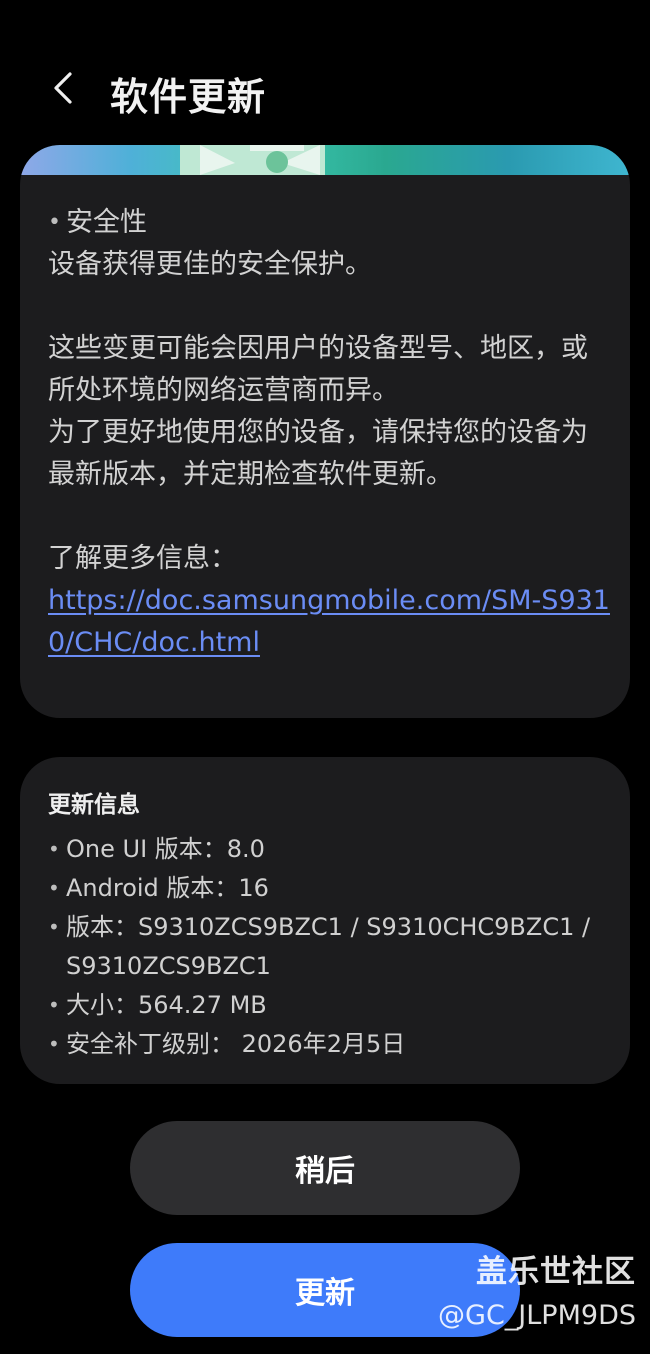 Image resolution: width=650 pixels, height=1354 pixels. Describe the element at coordinates (166, 1005) in the screenshot. I see `info-text: 大小：564.27 MB` at that location.